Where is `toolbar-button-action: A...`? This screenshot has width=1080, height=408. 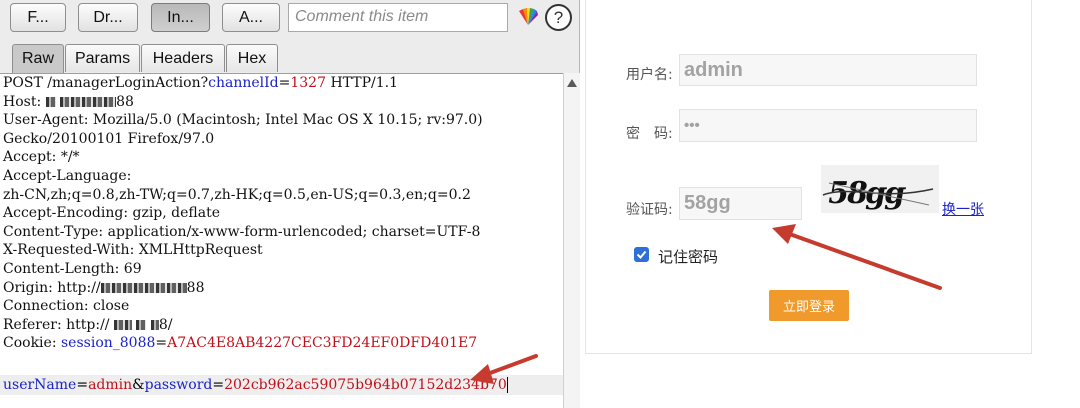 toolbar-button-action: A... is located at coordinates (251, 17).